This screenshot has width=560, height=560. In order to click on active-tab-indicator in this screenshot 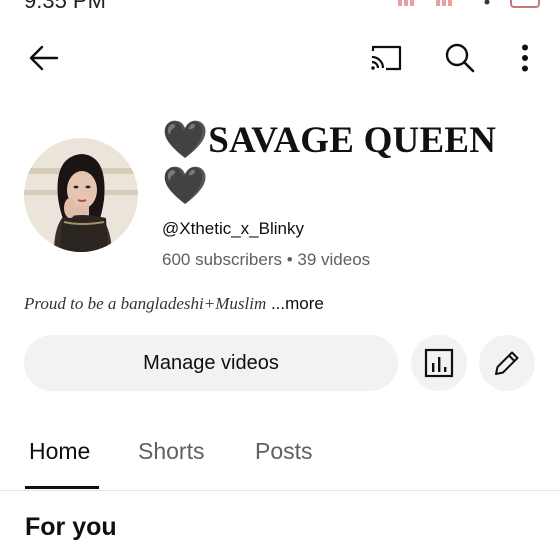, I will do `click(62, 487)`.